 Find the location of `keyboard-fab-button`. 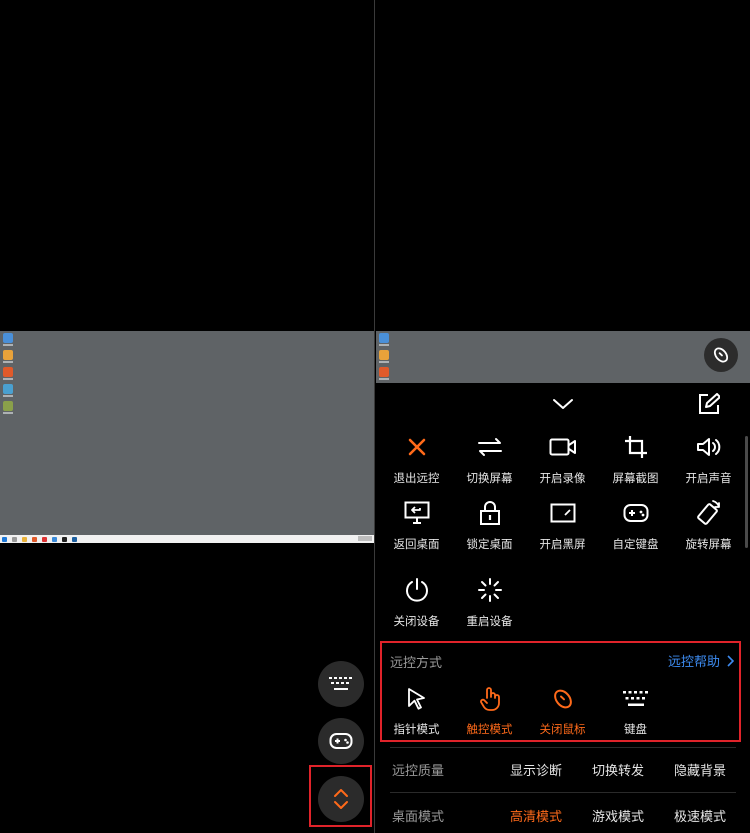

keyboard-fab-button is located at coordinates (341, 684).